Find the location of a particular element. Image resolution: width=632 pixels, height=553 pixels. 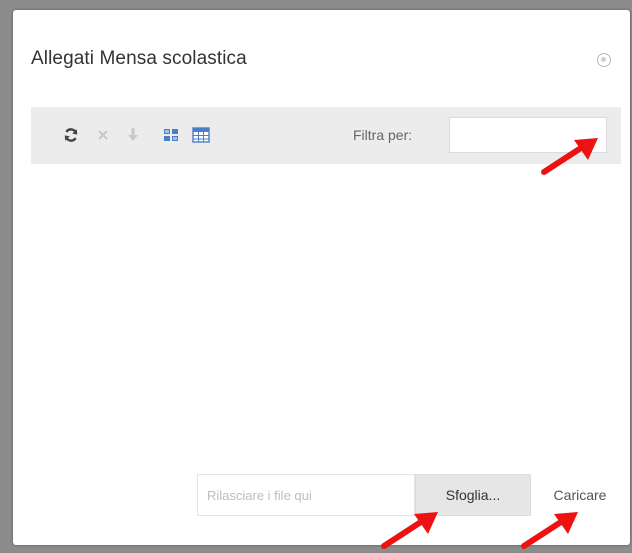

dialog-title: Allegati Mensa scolastica is located at coordinates (139, 58).